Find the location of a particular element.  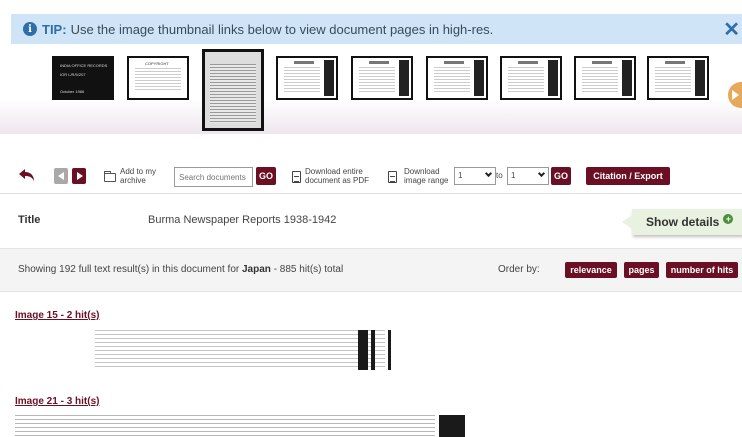

search-go-button: GO is located at coordinates (266, 176).